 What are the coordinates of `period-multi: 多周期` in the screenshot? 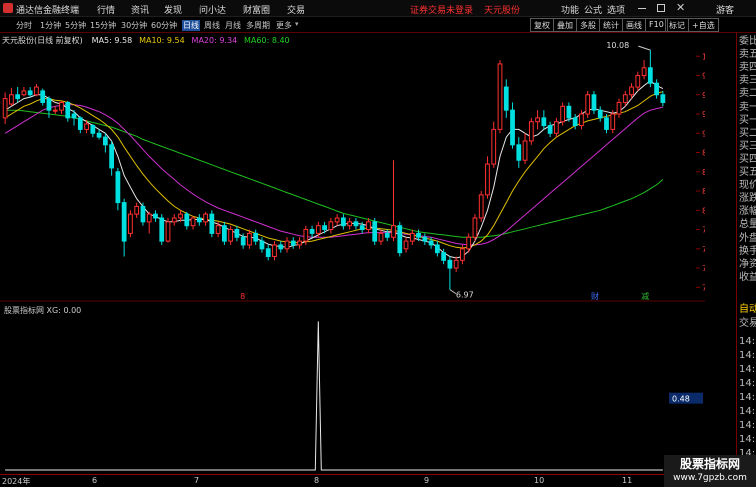 It's located at (258, 25).